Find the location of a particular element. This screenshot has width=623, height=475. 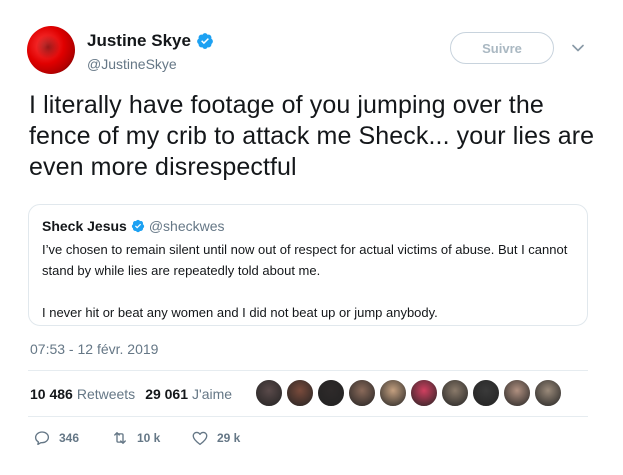

author-name-row: Justine Skye is located at coordinates (150, 41).